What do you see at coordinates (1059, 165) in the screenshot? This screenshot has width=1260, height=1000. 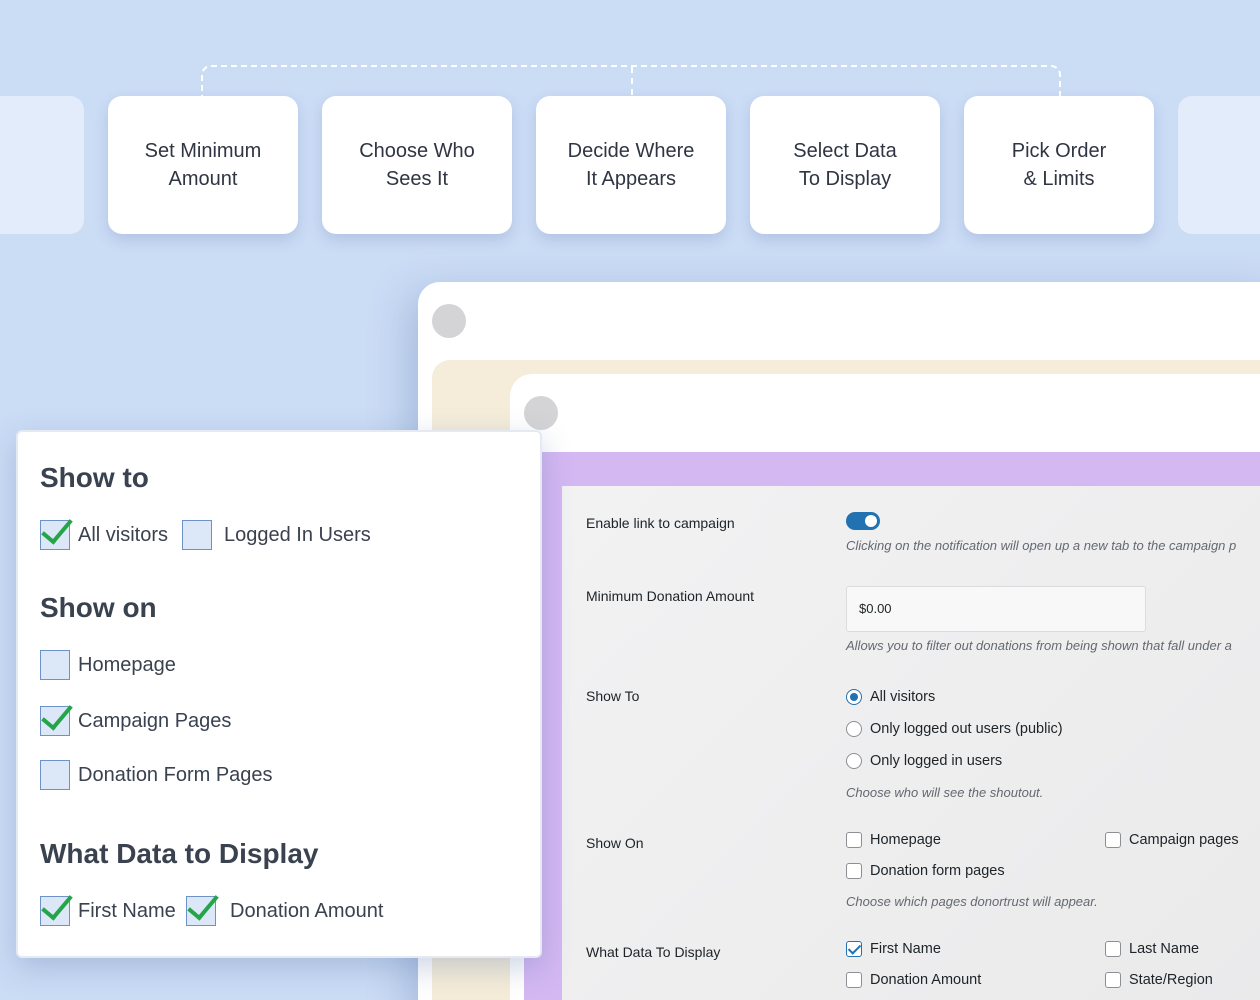 I see `step-card-pick-order: Pick Order & Limits` at bounding box center [1059, 165].